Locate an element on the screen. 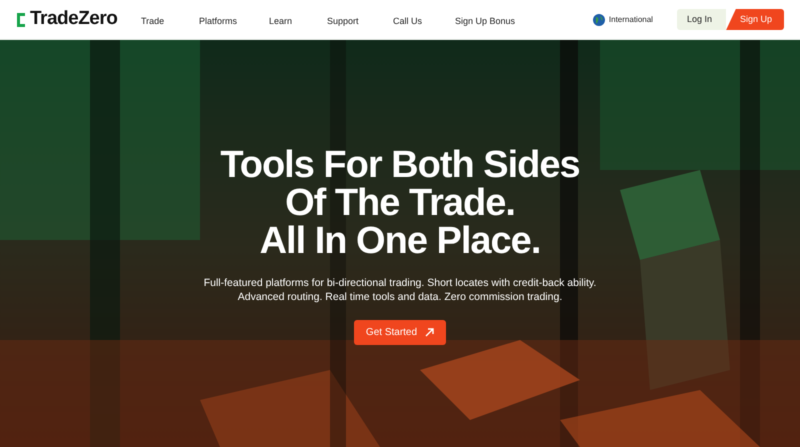  hero-headline: Tools For Both Sides is located at coordinates (400, 165).